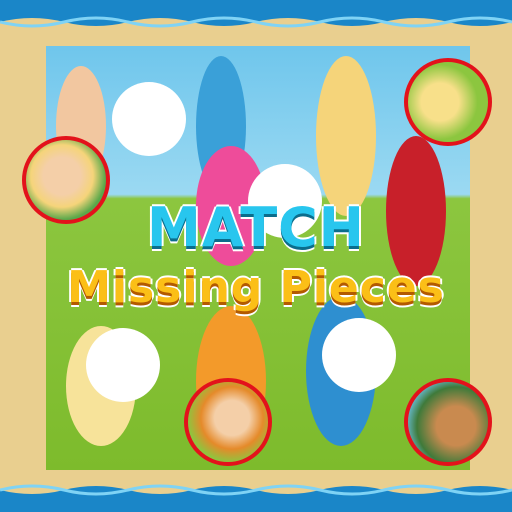 This screenshot has height=512, width=512. Describe the element at coordinates (346, 136) in the screenshot. I see `kid-figure` at that location.